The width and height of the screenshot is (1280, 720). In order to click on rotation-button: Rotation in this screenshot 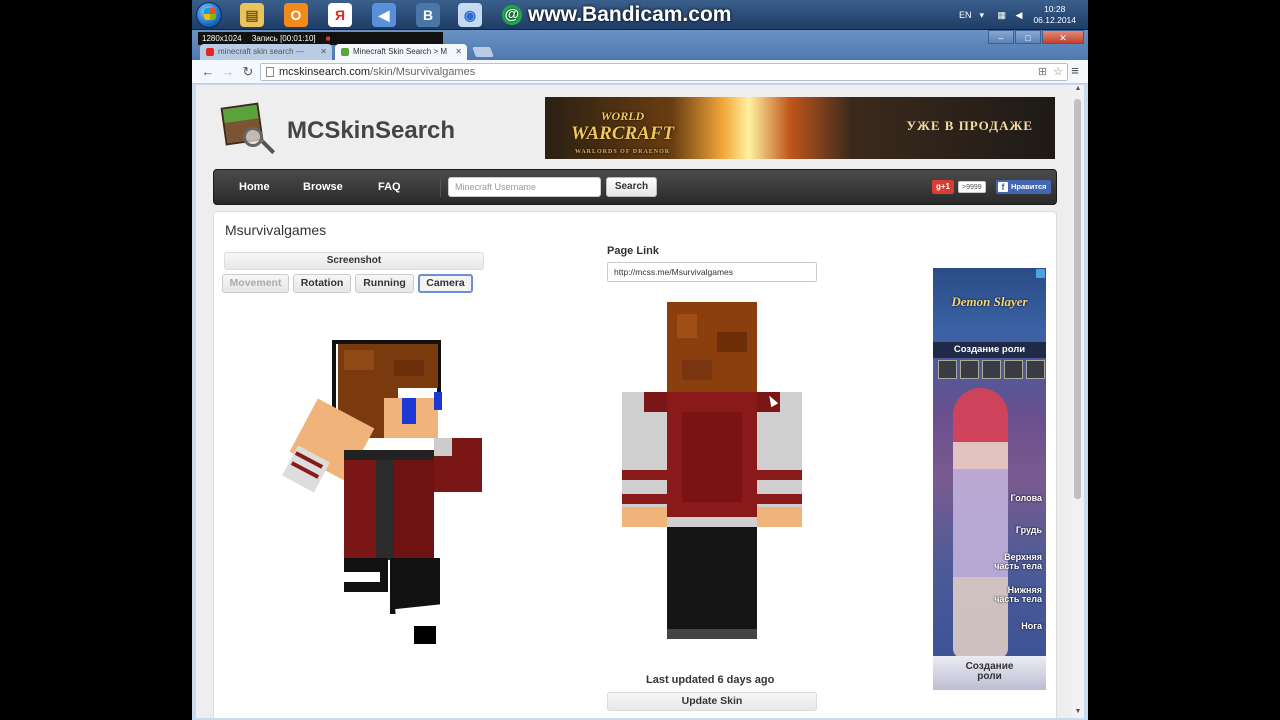, I will do `click(322, 283)`.